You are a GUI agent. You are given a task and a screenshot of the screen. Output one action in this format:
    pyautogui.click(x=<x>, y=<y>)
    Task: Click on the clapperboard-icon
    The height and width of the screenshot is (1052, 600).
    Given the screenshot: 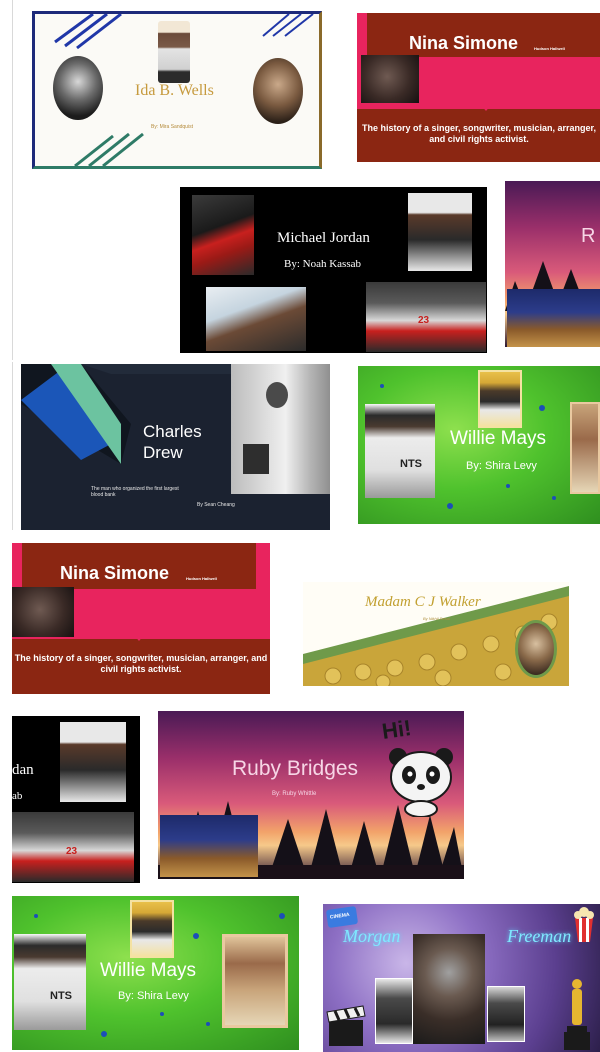 What is the action you would take?
    pyautogui.click(x=346, y=1025)
    